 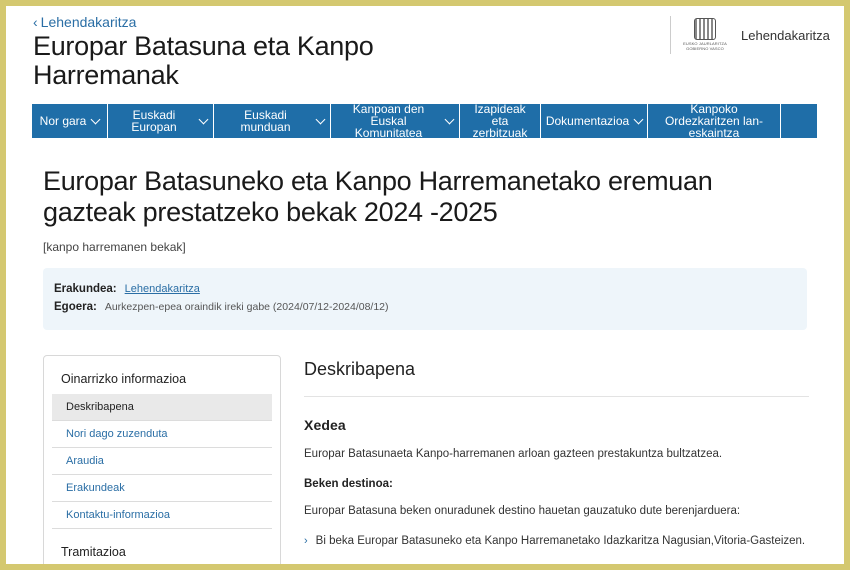 I want to click on nav-item-nor-gara: Nor gara, so click(x=70, y=121).